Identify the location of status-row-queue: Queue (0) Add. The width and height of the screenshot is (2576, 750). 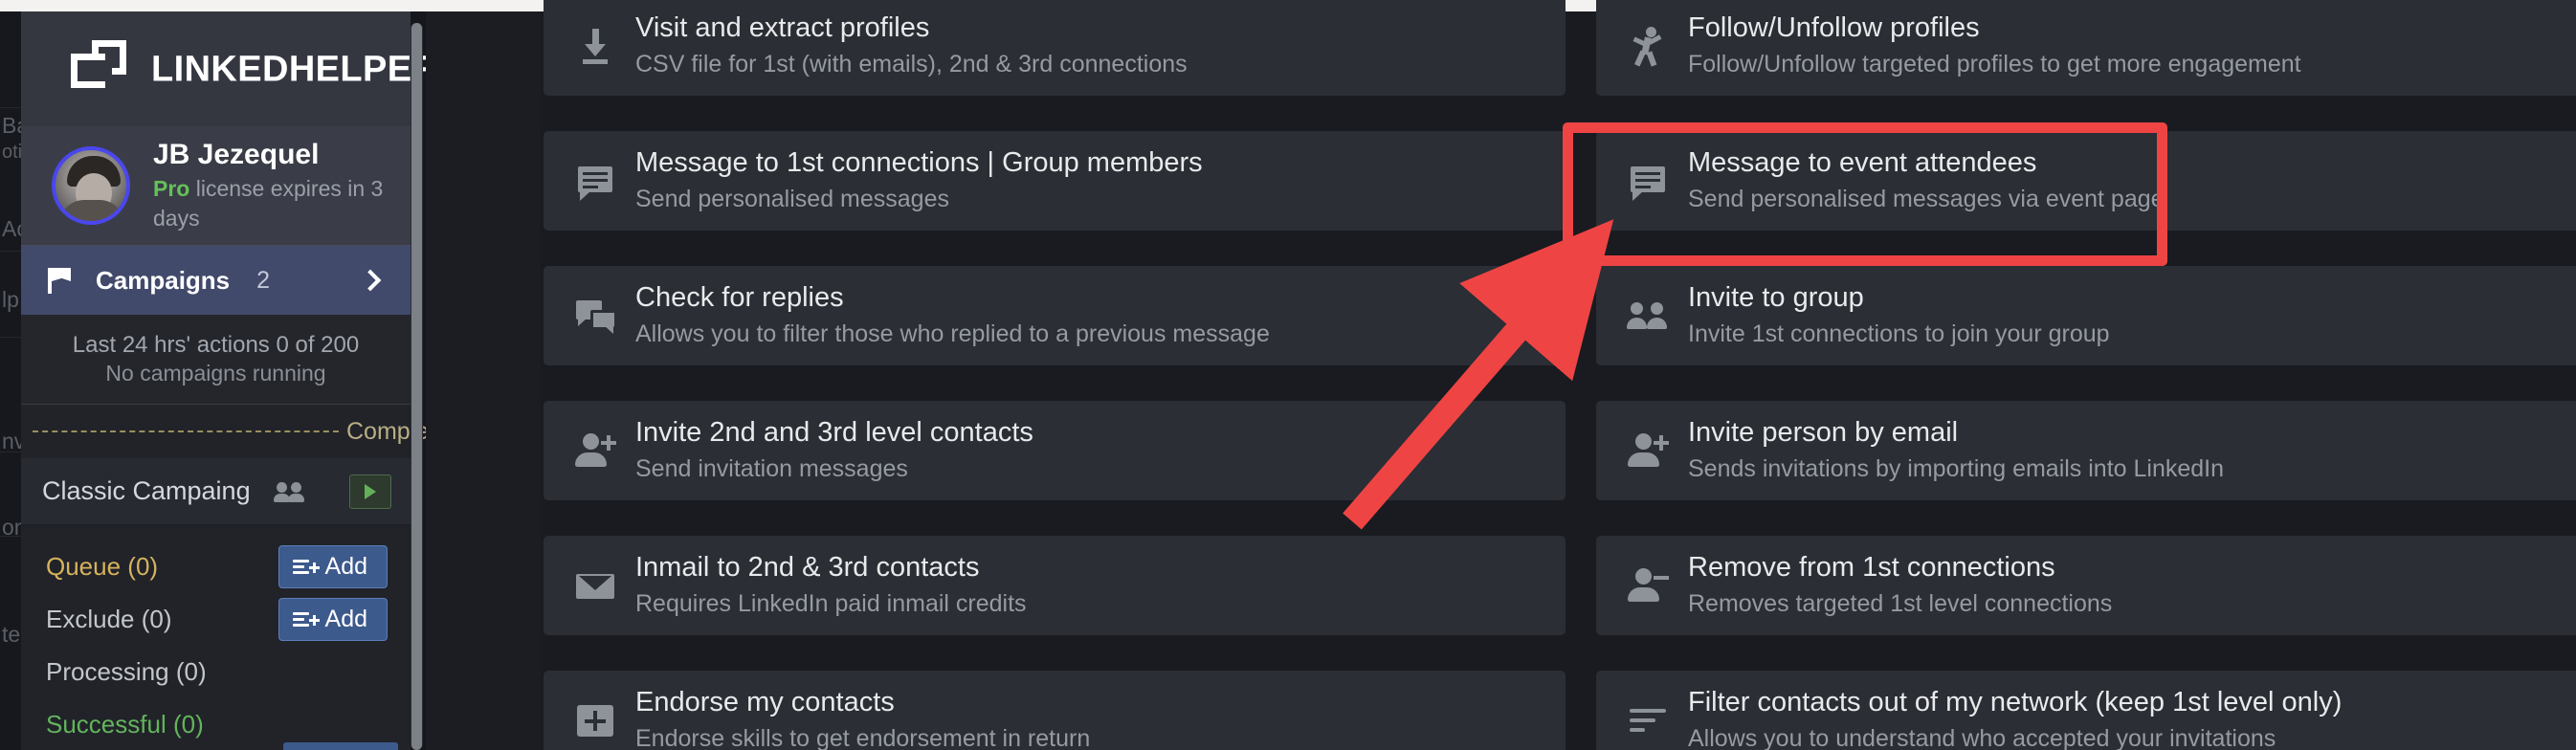
(216, 566).